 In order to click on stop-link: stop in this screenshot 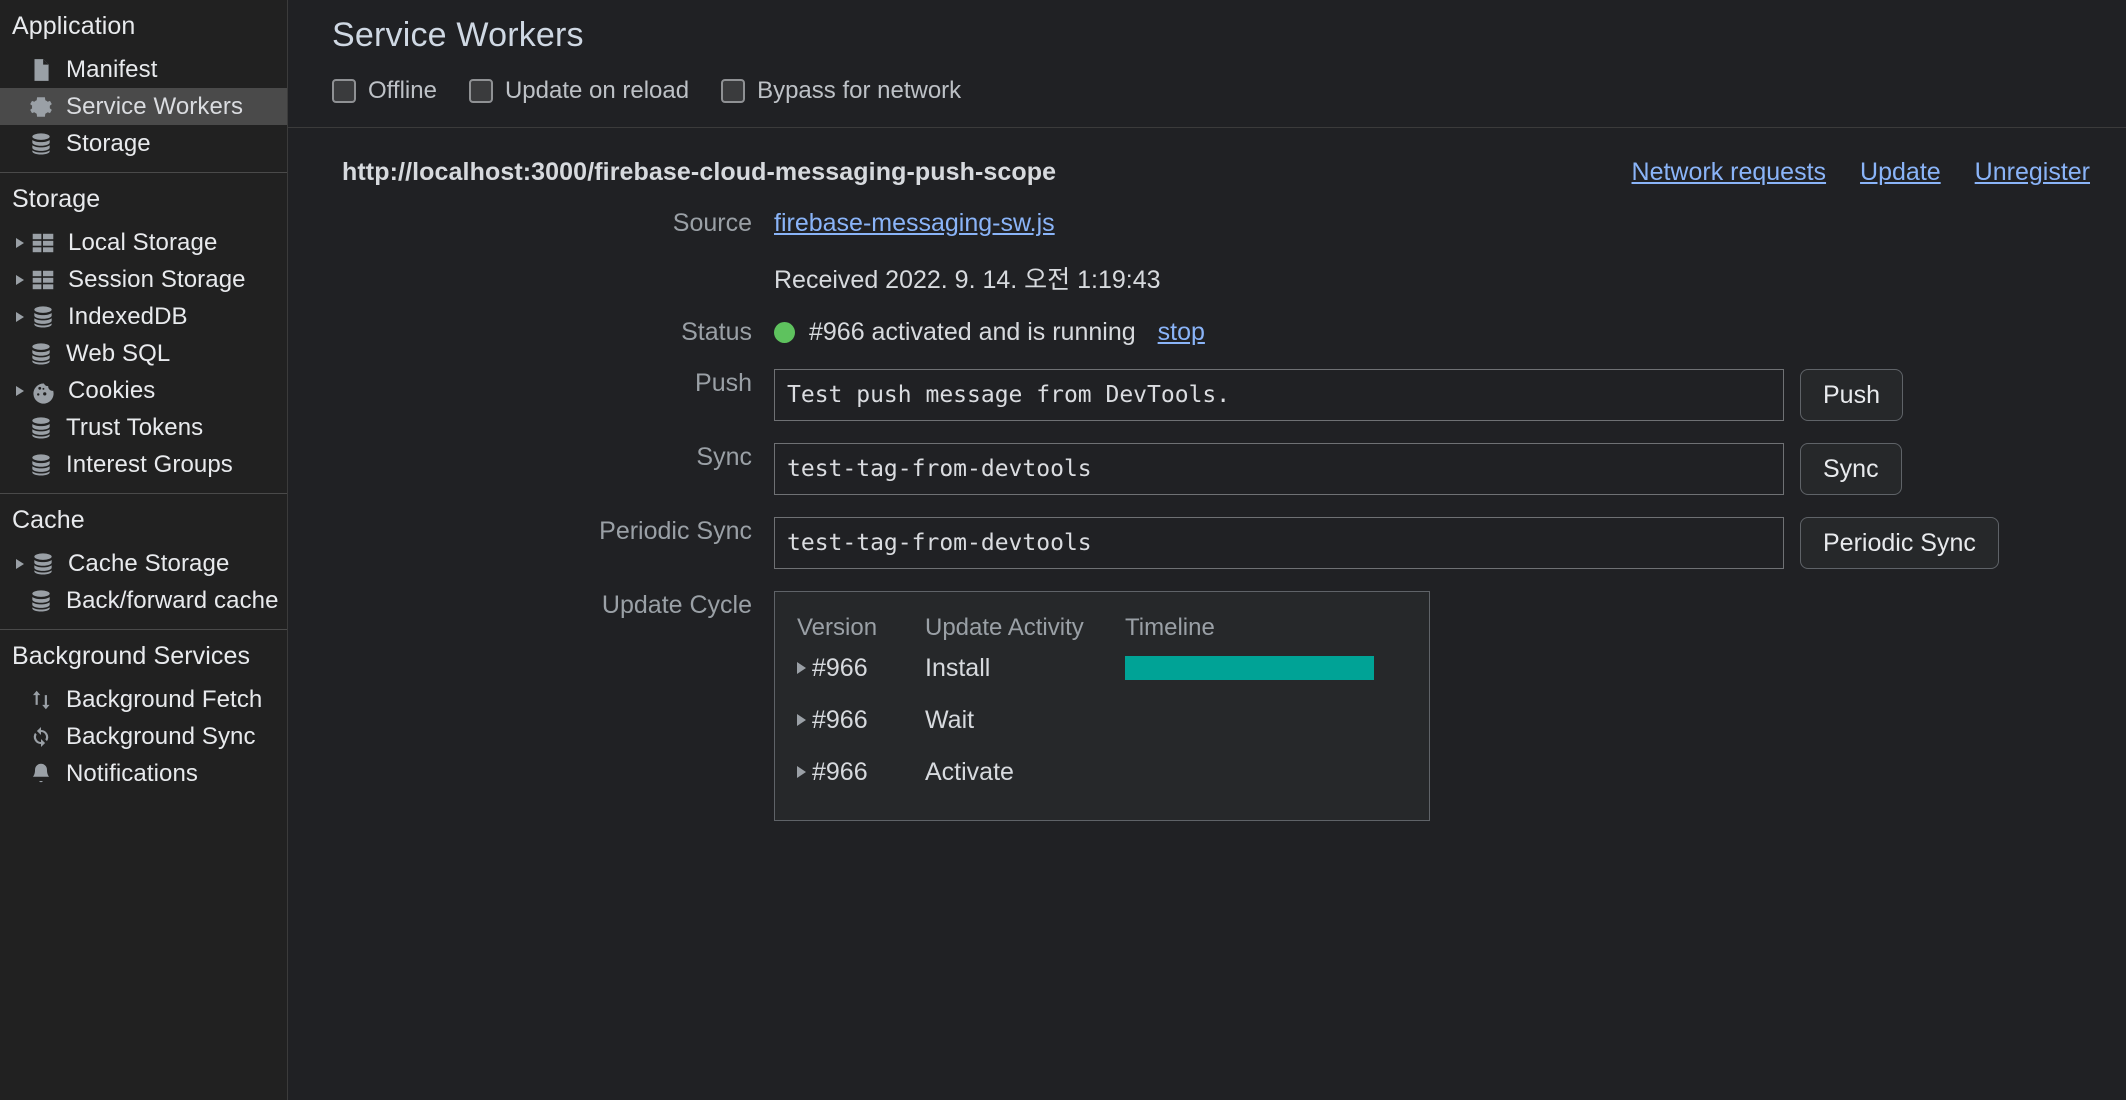, I will do `click(1181, 332)`.